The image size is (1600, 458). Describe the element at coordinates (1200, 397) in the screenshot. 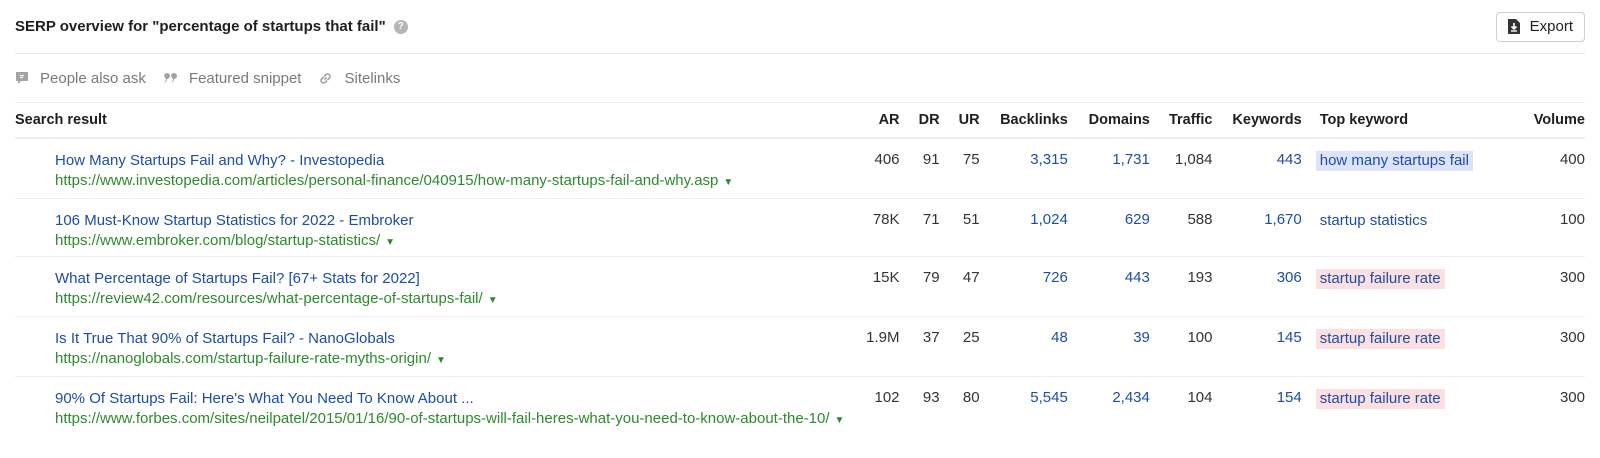

I see `traffic-value: 104` at that location.